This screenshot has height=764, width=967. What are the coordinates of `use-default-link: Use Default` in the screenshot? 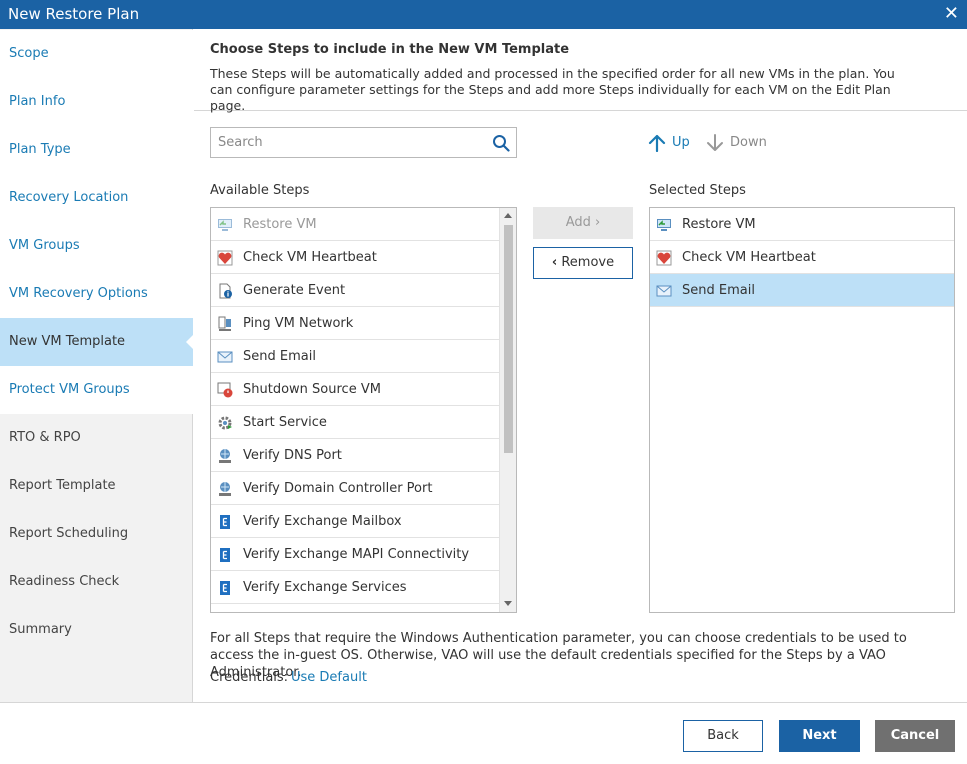 It's located at (329, 677).